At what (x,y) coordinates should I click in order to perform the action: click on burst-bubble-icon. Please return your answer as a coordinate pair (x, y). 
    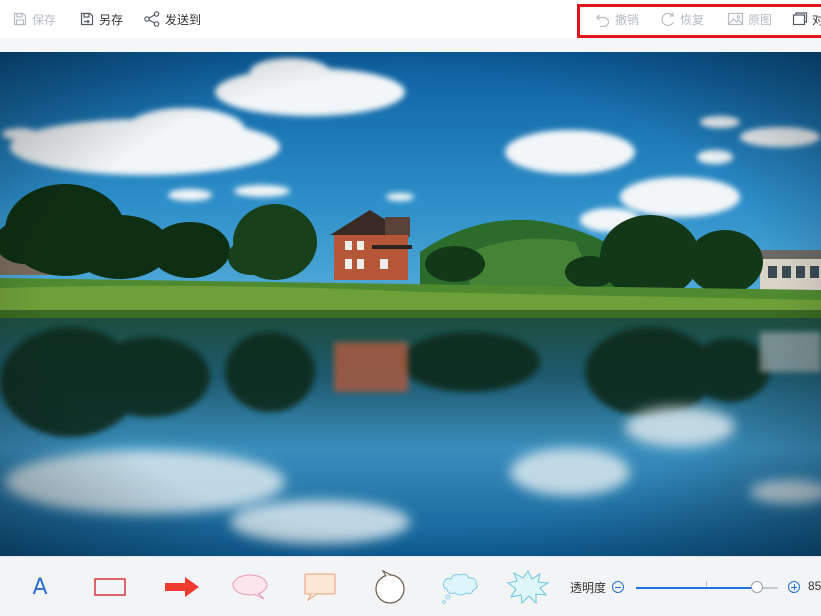
    Looking at the image, I should click on (528, 587).